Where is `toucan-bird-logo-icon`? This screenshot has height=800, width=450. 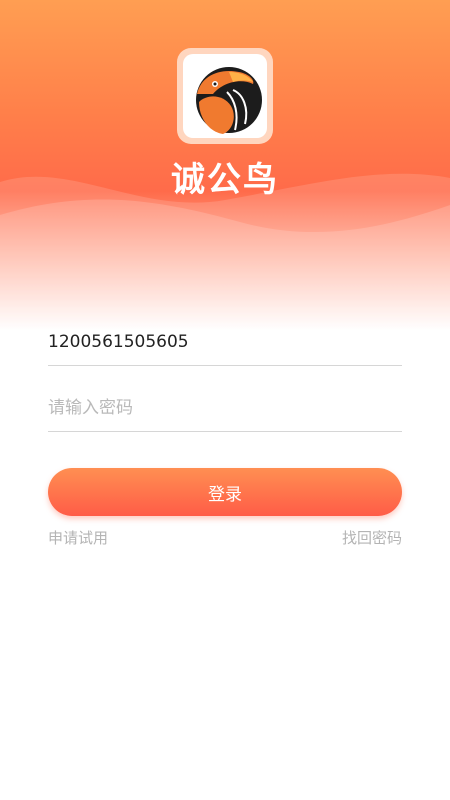
toucan-bird-logo-icon is located at coordinates (229, 100).